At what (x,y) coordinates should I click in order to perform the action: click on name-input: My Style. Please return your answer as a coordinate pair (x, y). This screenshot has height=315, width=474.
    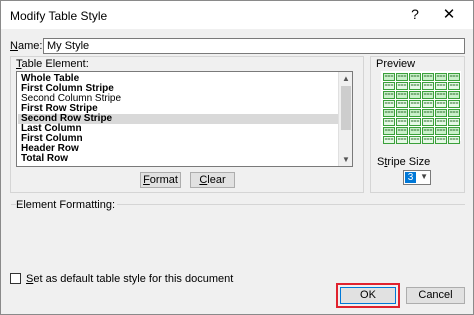
    Looking at the image, I should click on (254, 46).